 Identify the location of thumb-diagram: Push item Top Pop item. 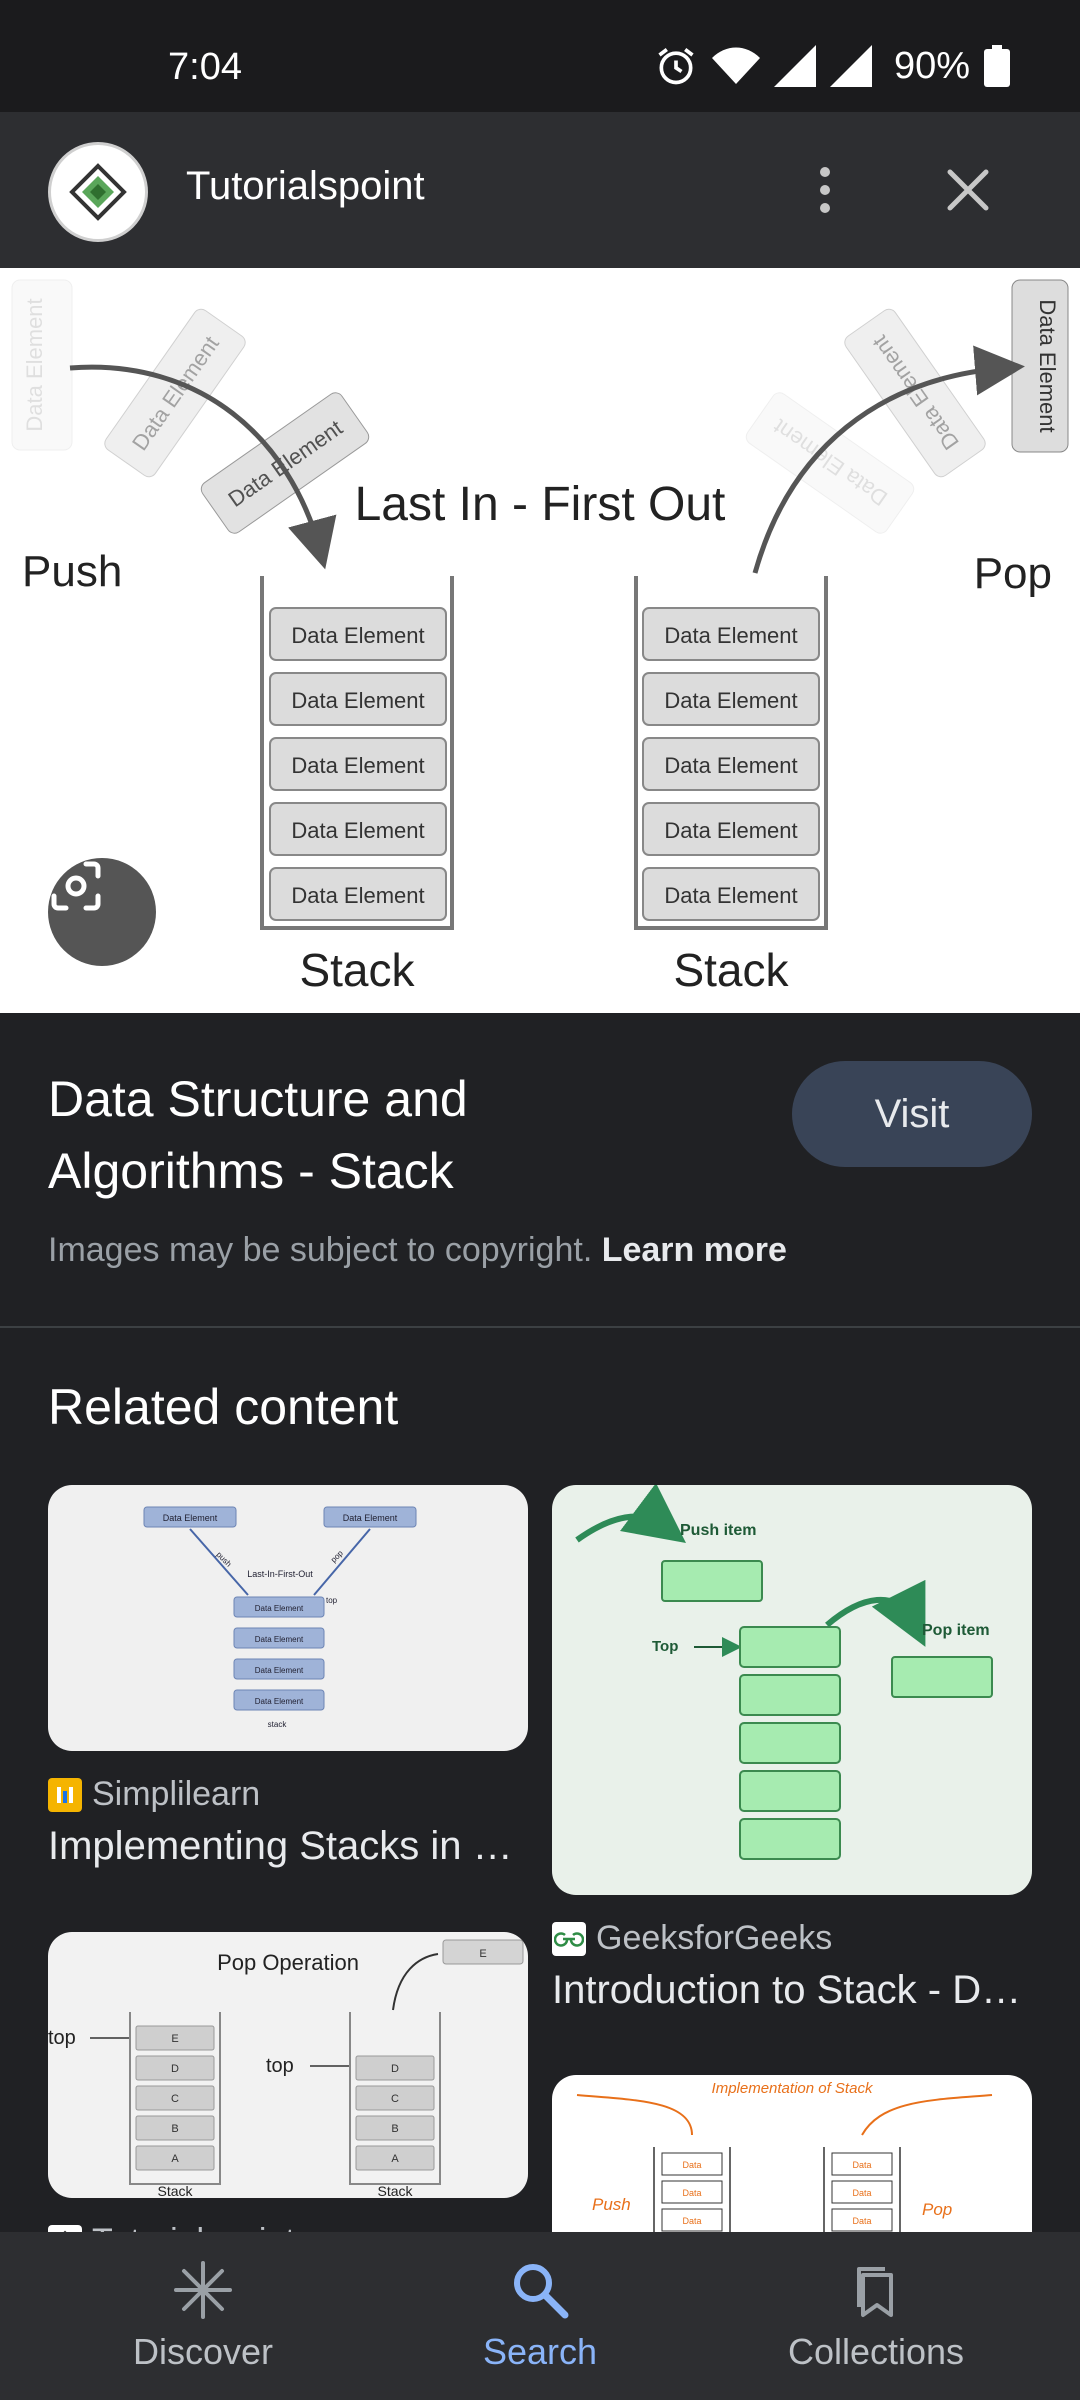
(784, 1672).